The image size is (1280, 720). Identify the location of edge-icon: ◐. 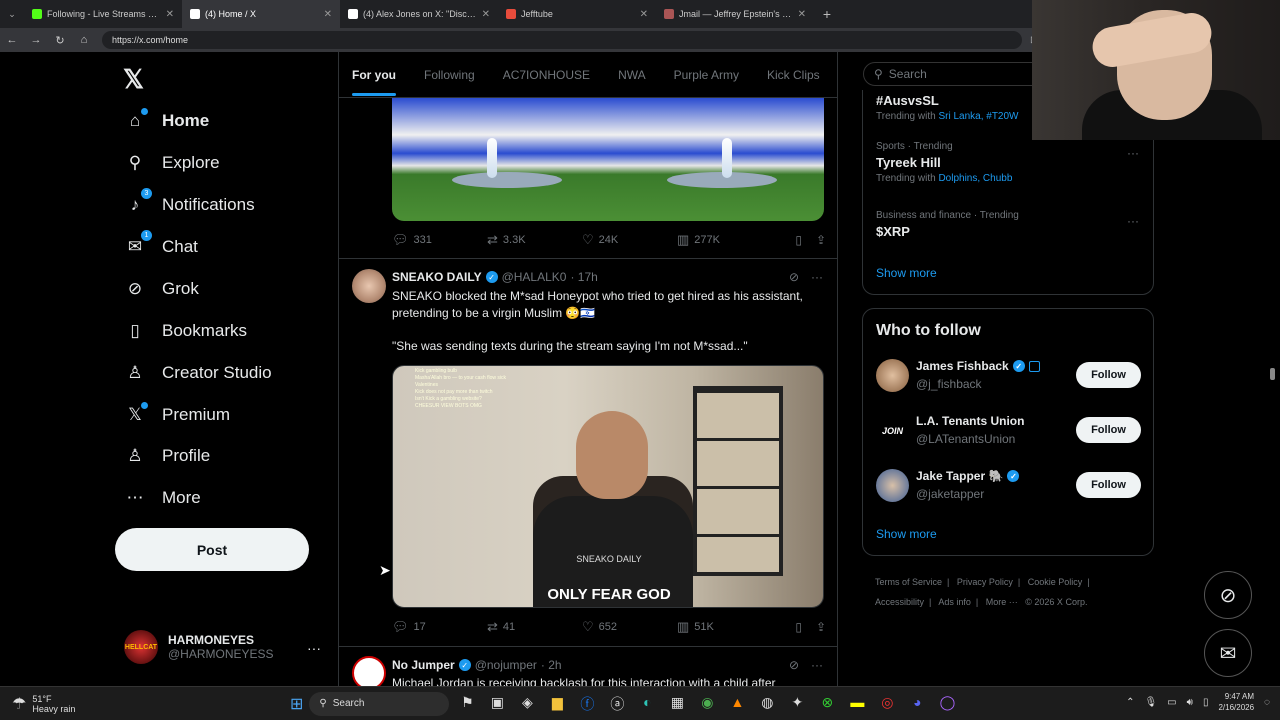
(647, 704).